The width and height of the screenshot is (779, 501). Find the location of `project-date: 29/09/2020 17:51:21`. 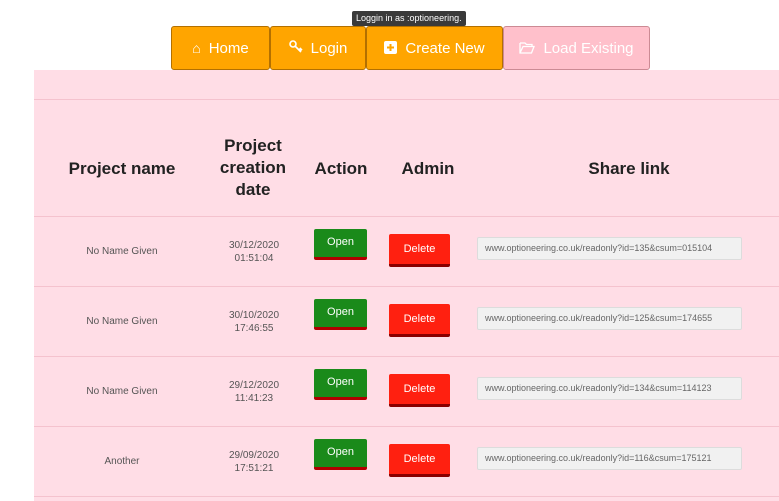

project-date: 29/09/2020 17:51:21 is located at coordinates (254, 462).